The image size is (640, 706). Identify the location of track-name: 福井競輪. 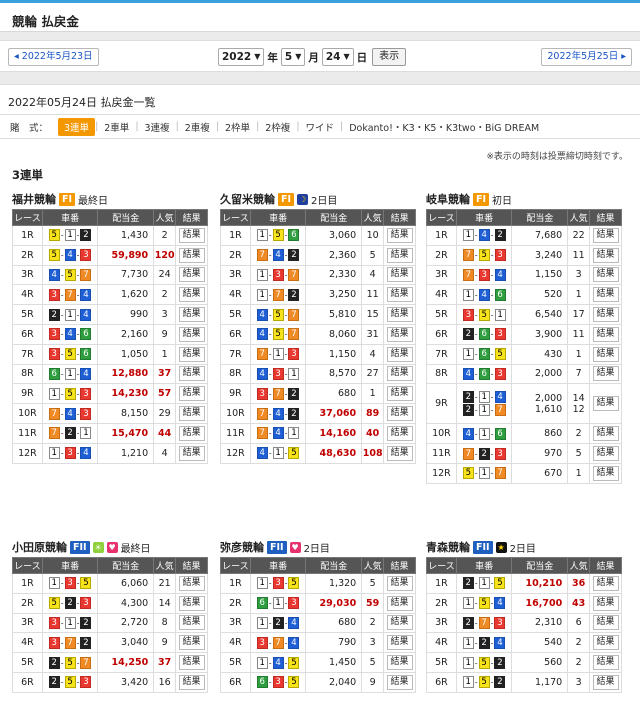
(34, 199).